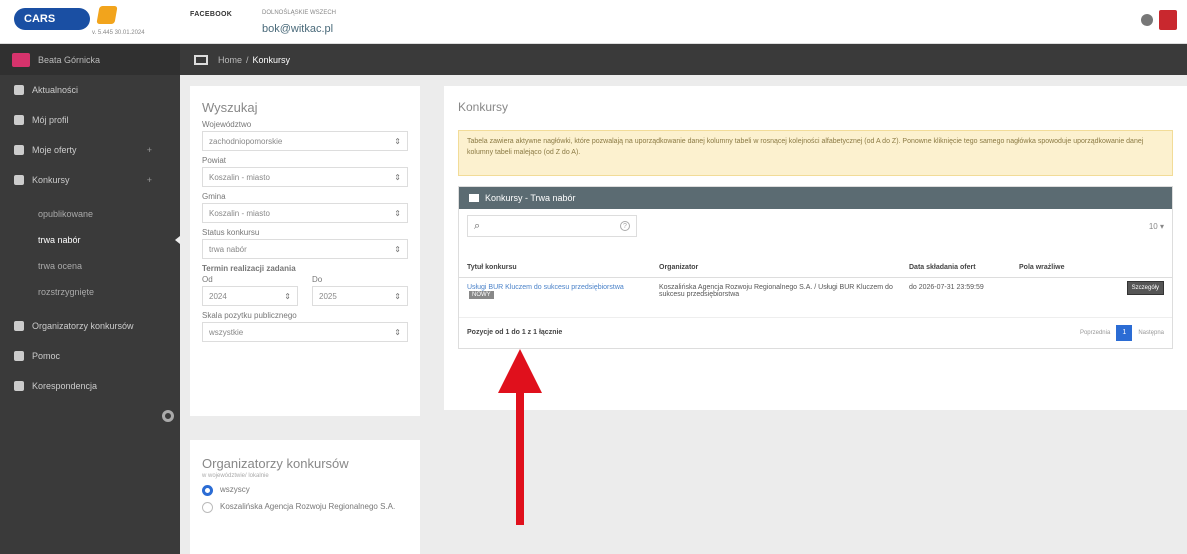 The height and width of the screenshot is (554, 1187). What do you see at coordinates (1126, 260) in the screenshot?
I see `col-actions` at bounding box center [1126, 260].